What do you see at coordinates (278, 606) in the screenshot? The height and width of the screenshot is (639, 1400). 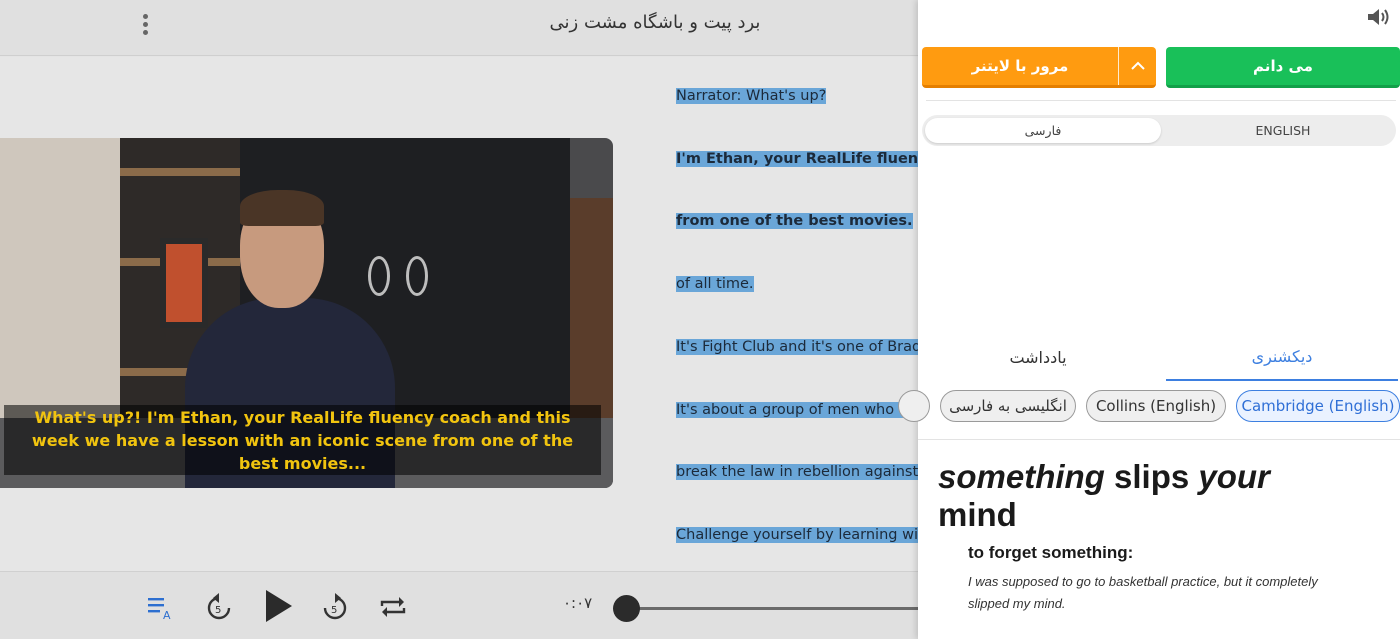 I see `play-icon` at bounding box center [278, 606].